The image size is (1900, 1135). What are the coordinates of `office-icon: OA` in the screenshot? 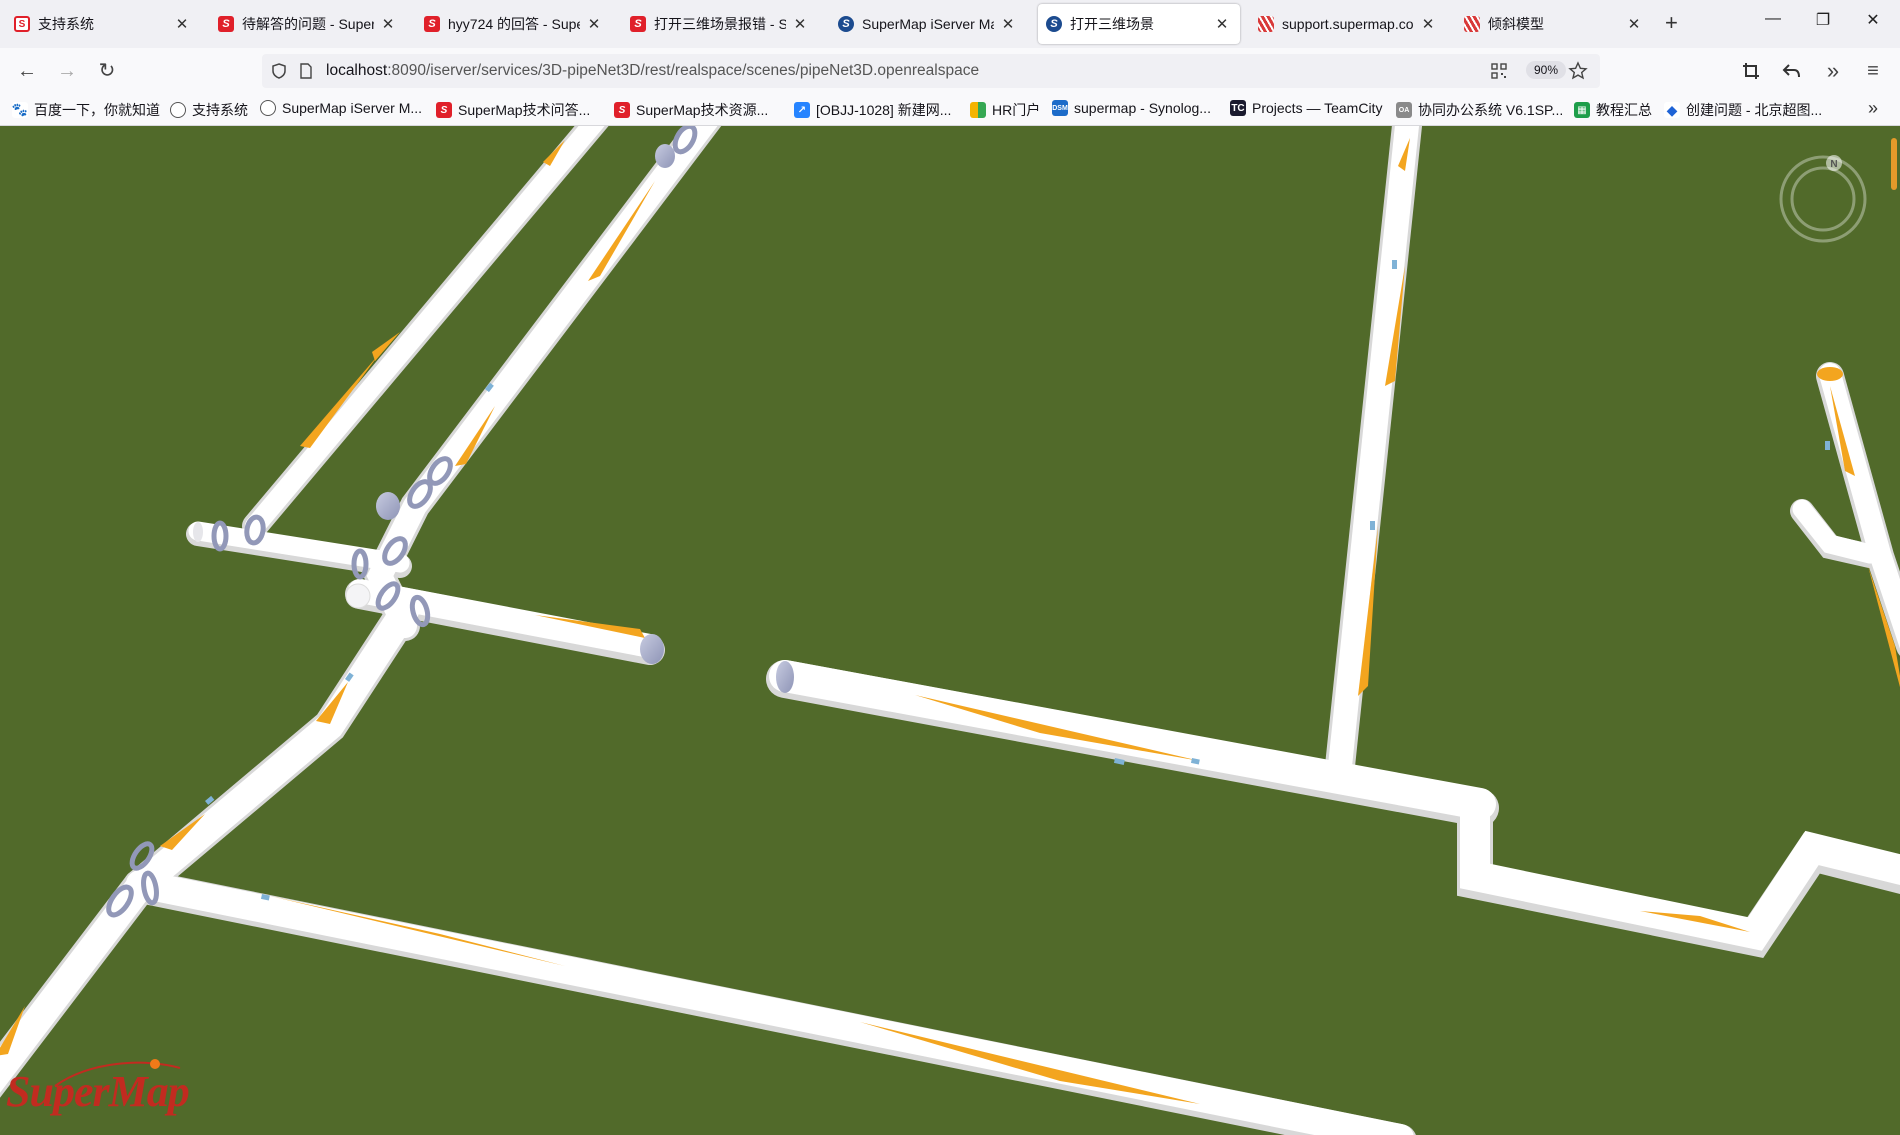 It's located at (1404, 110).